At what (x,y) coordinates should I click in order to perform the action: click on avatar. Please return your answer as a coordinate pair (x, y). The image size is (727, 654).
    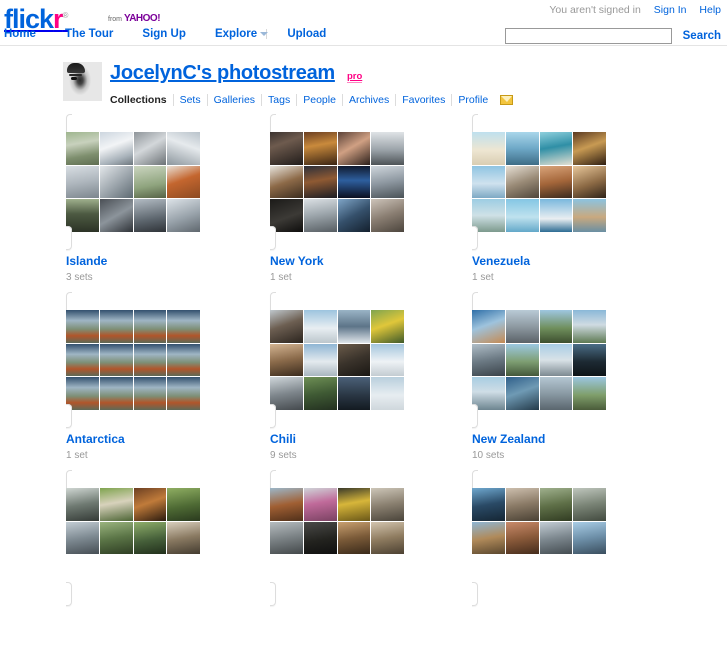
    Looking at the image, I should click on (82, 81).